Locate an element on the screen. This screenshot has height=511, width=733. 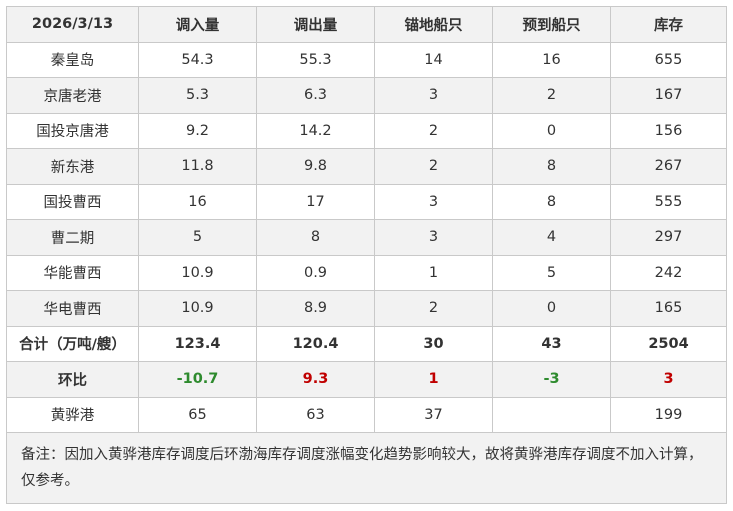
port-name: 曹二期 is located at coordinates (72, 237).